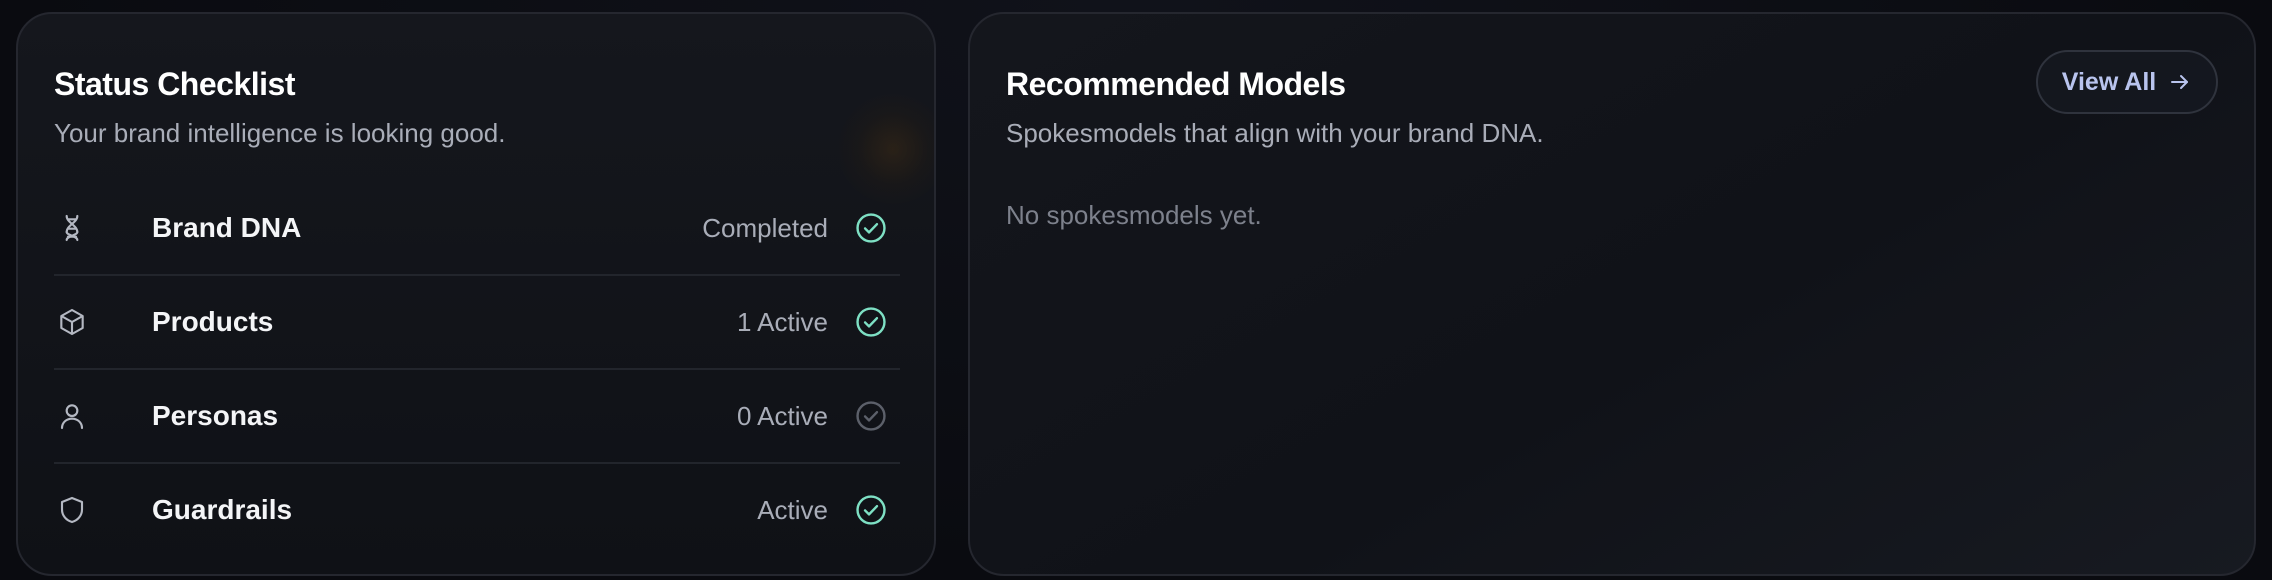 The height and width of the screenshot is (580, 2272). Describe the element at coordinates (227, 227) in the screenshot. I see `checklist-item-label: Brand DNA` at that location.